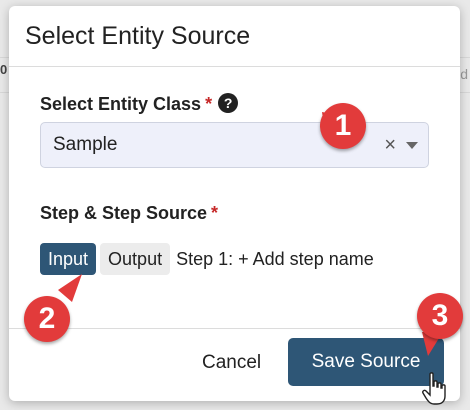 The image size is (470, 410). What do you see at coordinates (68, 259) in the screenshot?
I see `input-toggle-button: Input` at bounding box center [68, 259].